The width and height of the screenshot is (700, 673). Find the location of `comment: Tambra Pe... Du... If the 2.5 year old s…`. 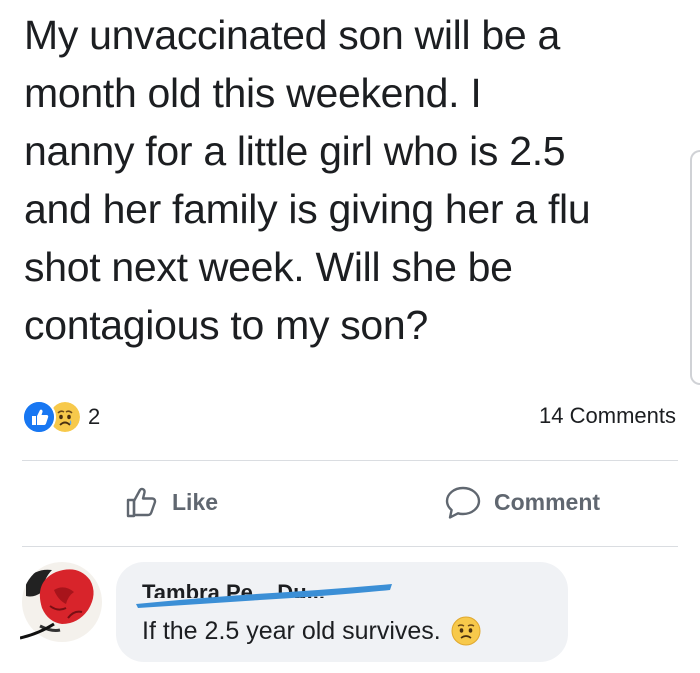

comment: Tambra Pe... Du... If the 2.5 year old s… is located at coordinates (300, 612).